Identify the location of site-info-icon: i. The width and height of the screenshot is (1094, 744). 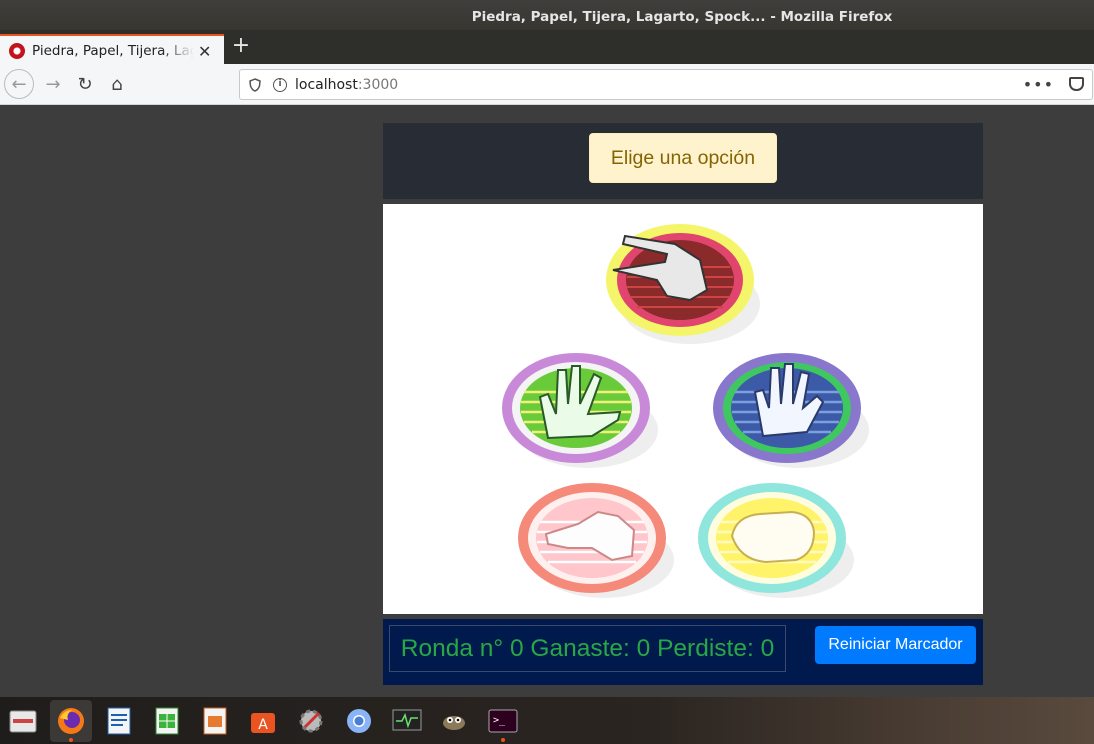
(280, 84).